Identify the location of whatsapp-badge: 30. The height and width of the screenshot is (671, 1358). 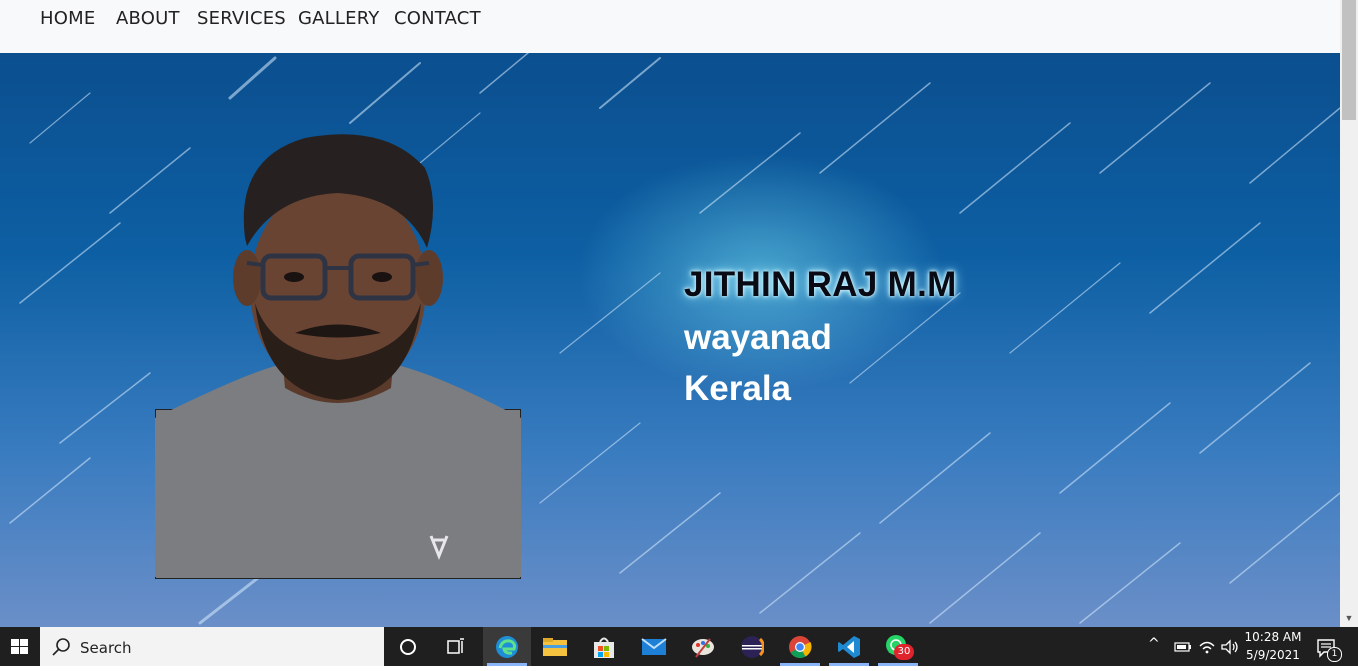
(904, 652).